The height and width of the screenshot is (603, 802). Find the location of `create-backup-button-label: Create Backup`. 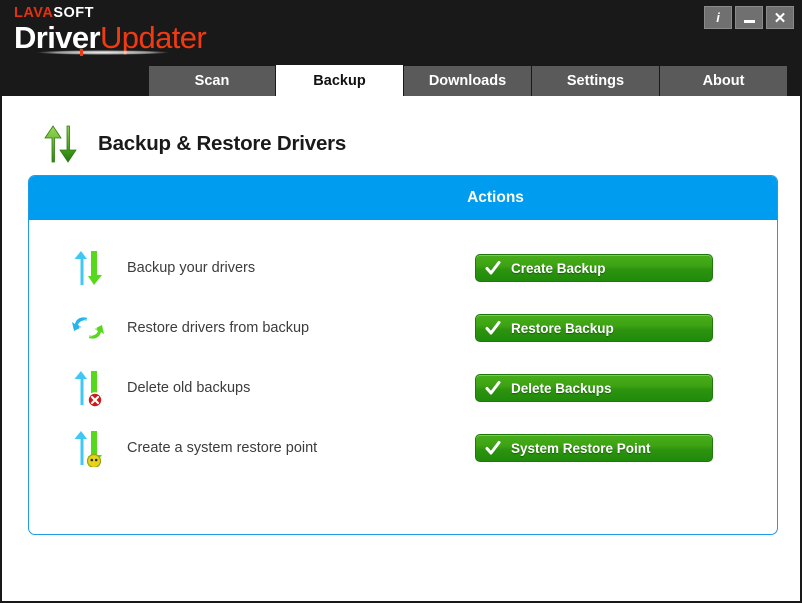

create-backup-button-label: Create Backup is located at coordinates (558, 268).